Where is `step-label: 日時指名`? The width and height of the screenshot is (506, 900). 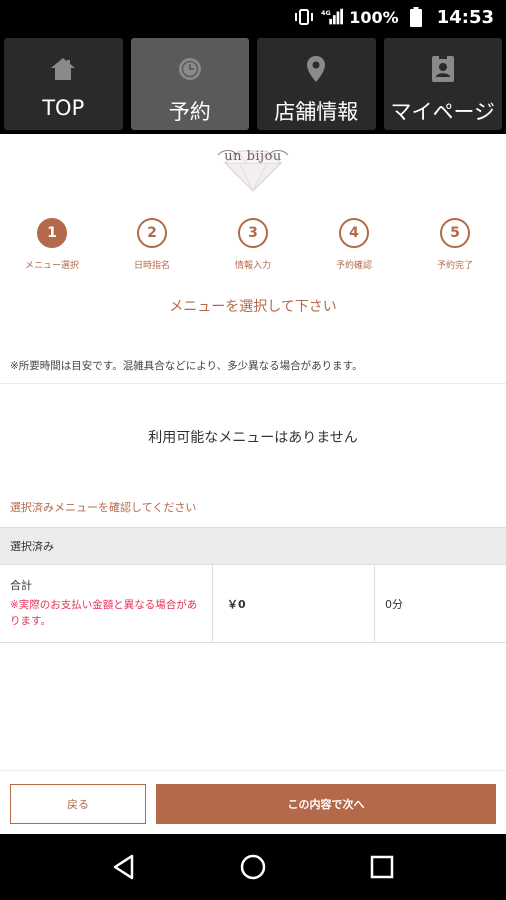 step-label: 日時指名 is located at coordinates (151, 266).